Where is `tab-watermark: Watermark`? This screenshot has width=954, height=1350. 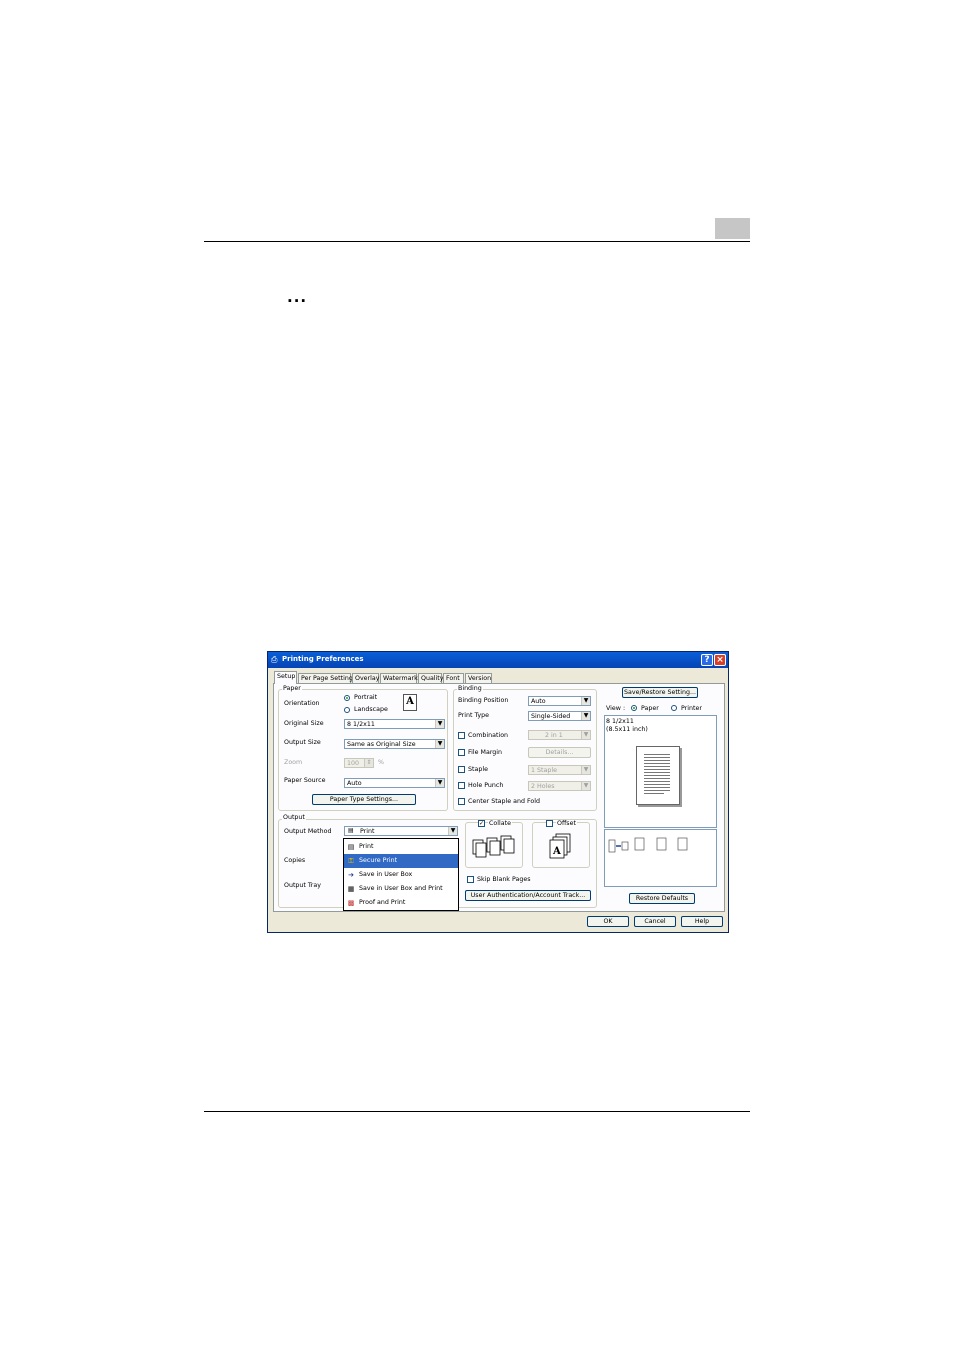 tab-watermark: Watermark is located at coordinates (399, 678).